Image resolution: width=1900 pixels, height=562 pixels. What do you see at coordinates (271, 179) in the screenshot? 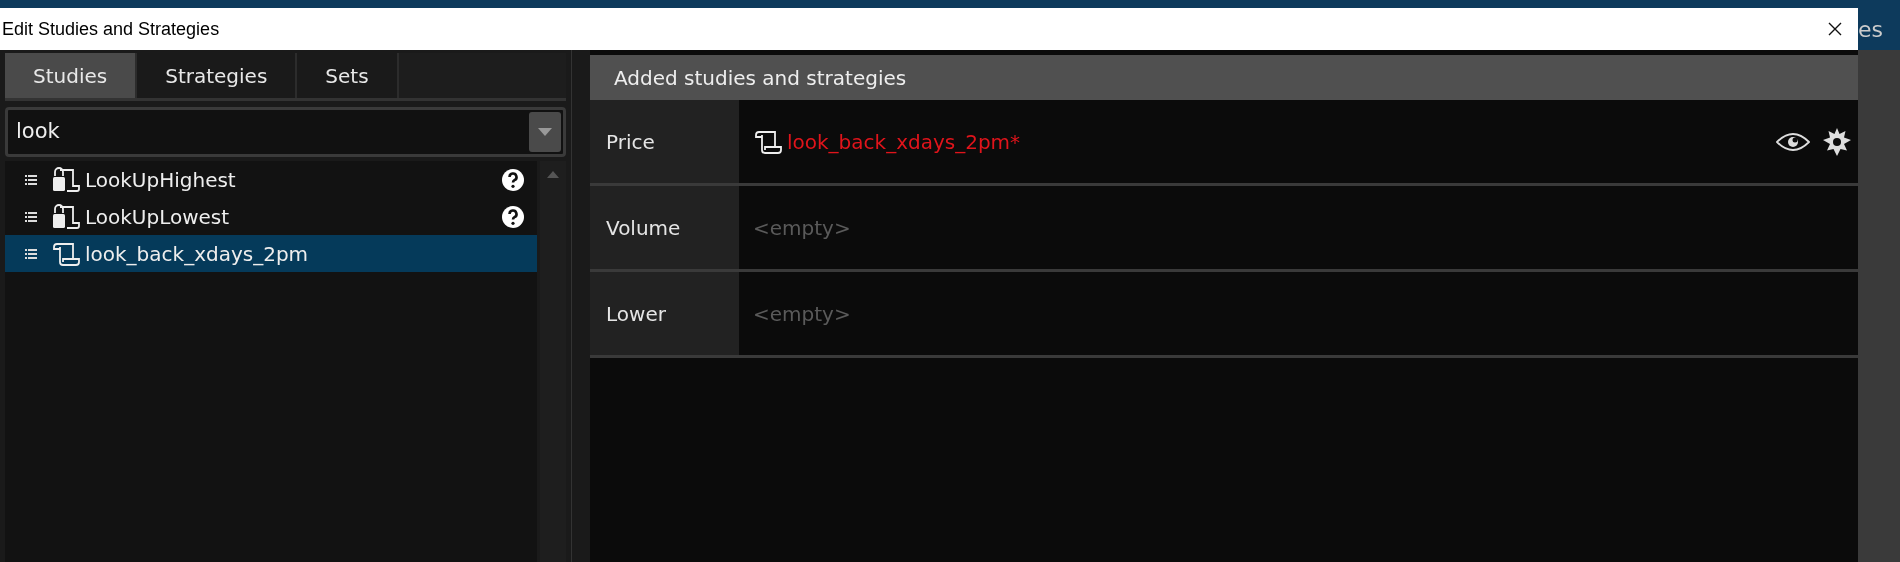
I see `study-item: LookUpHighest` at bounding box center [271, 179].